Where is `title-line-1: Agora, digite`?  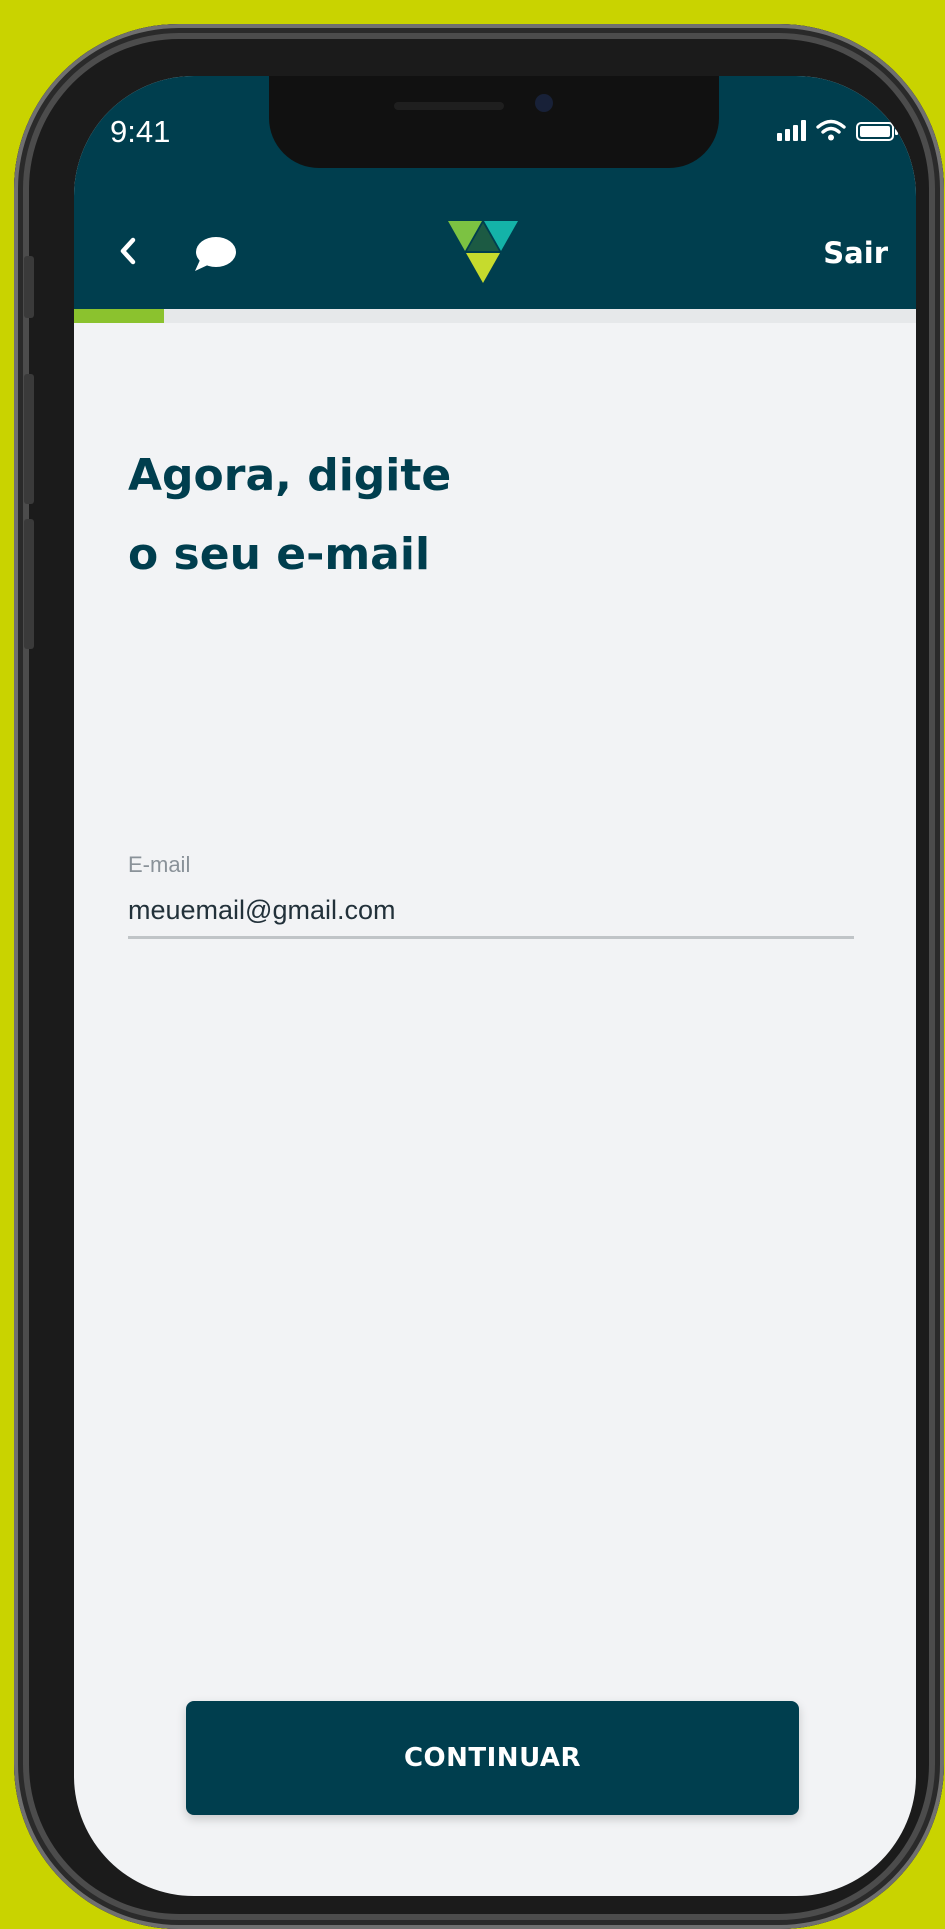
title-line-1: Agora, digite is located at coordinates (290, 475).